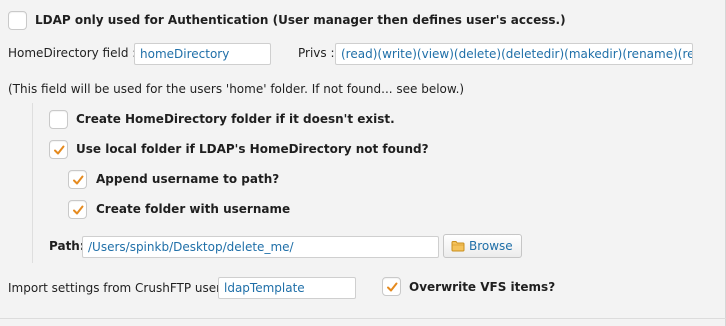 The image size is (726, 326). I want to click on folder-icon, so click(458, 246).